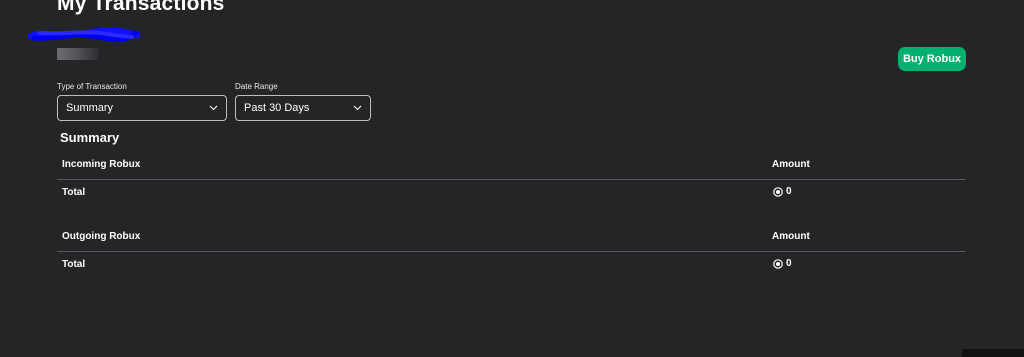 This screenshot has width=1024, height=357. What do you see at coordinates (90, 108) in the screenshot?
I see `transaction-type-value: Summary` at bounding box center [90, 108].